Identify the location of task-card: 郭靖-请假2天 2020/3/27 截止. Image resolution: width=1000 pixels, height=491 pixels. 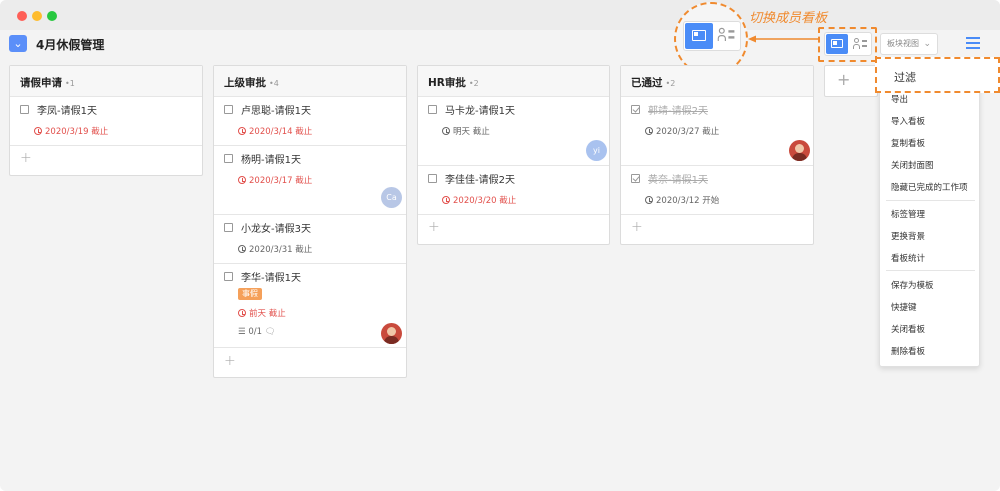
(717, 131).